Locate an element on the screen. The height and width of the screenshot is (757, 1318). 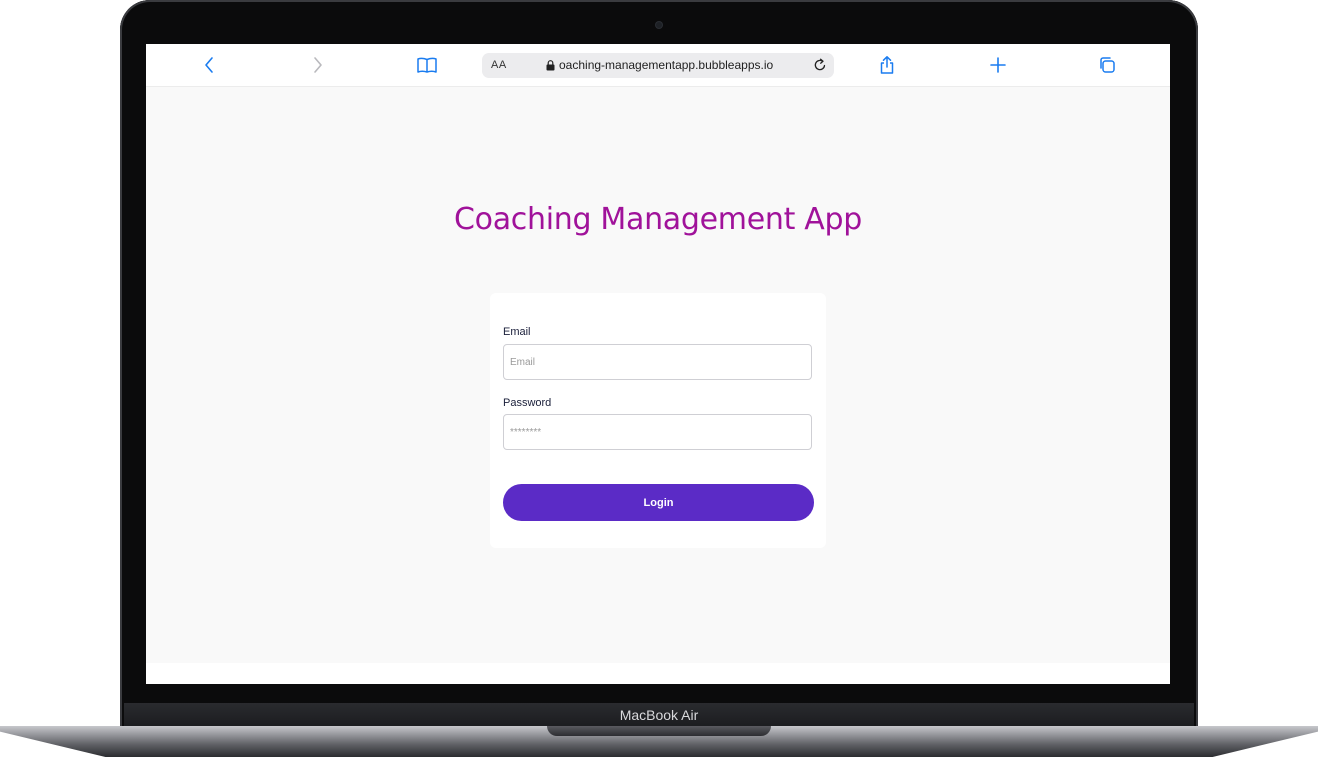
camera-dot is located at coordinates (659, 25).